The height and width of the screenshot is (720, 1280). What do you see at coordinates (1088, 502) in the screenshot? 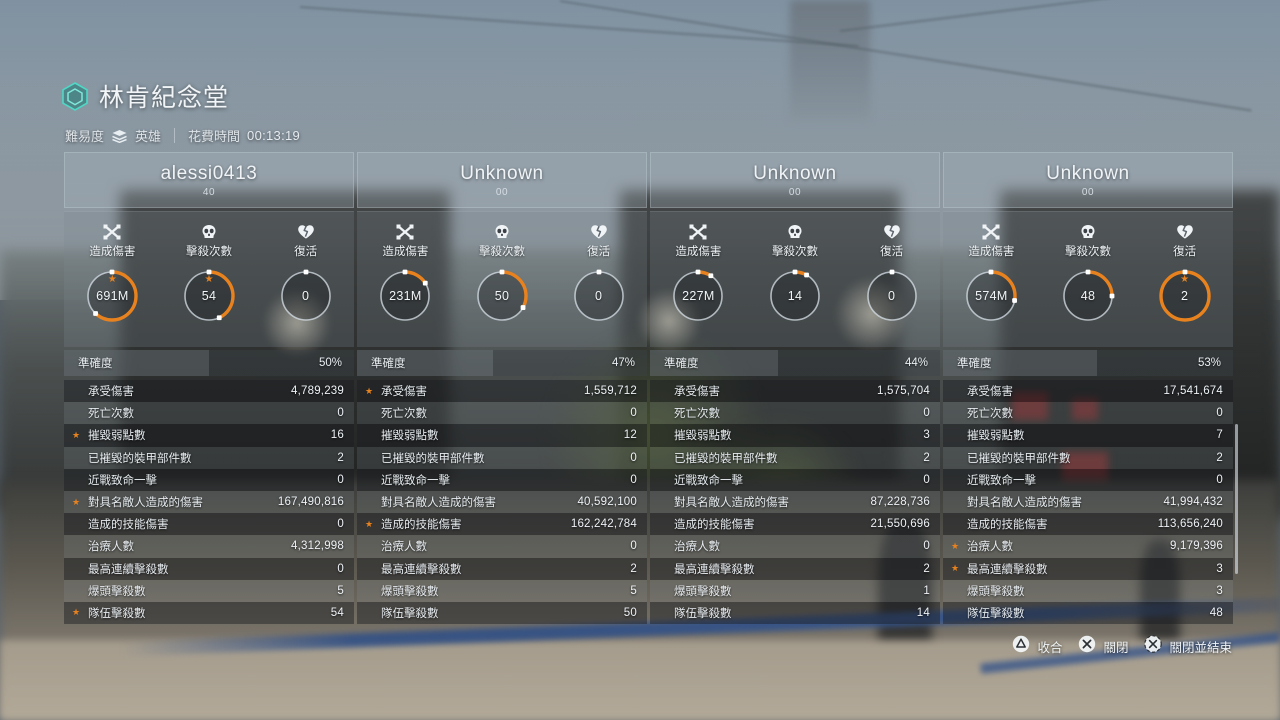
I see `stat-row: 對具名敵人造成的傷害 41,994,432` at bounding box center [1088, 502].